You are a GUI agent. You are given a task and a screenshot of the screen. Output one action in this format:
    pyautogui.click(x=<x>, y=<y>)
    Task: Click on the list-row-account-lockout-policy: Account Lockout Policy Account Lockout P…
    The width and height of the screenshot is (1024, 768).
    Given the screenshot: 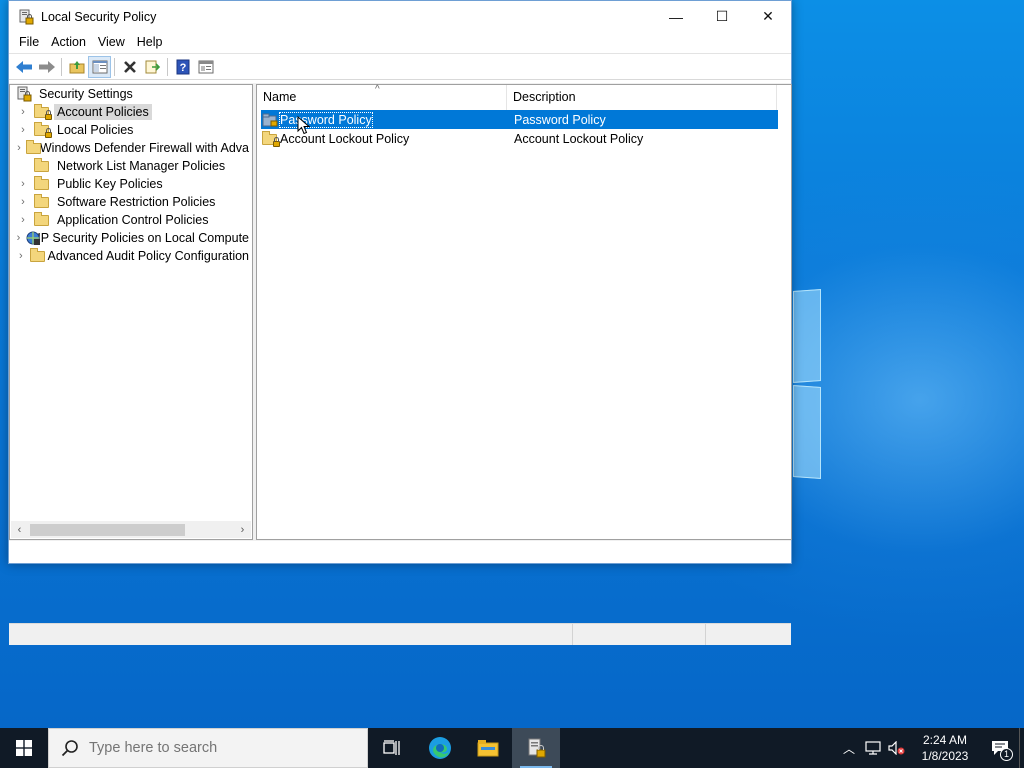 What is the action you would take?
    pyautogui.click(x=519, y=138)
    